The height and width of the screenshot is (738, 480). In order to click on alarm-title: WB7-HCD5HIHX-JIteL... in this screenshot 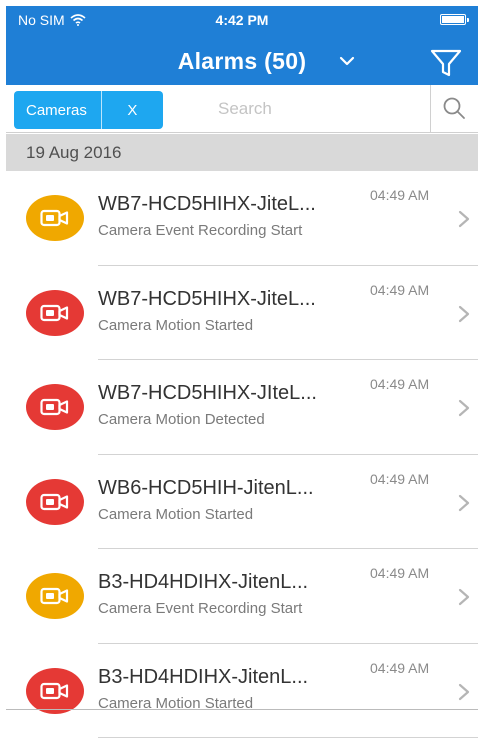, I will do `click(233, 393)`.